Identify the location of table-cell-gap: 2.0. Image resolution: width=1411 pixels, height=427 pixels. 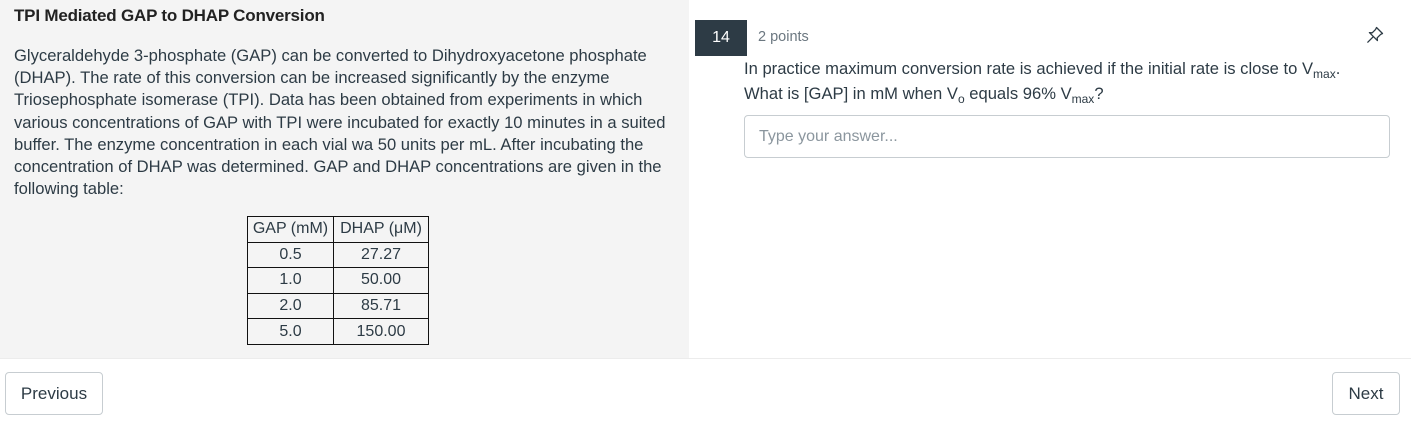
(290, 306).